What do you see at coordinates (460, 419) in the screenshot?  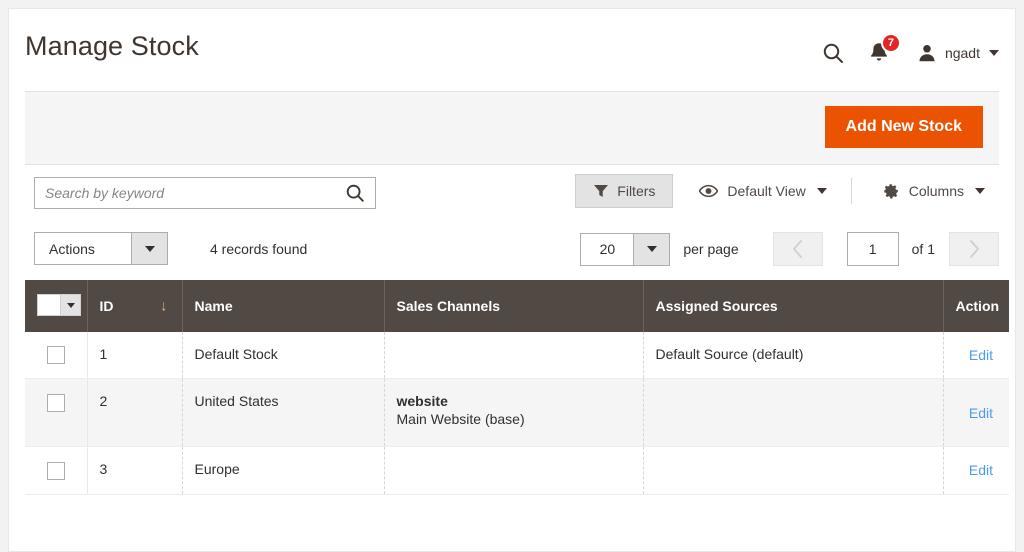 I see `sales-channel-name: Main Website (base)` at bounding box center [460, 419].